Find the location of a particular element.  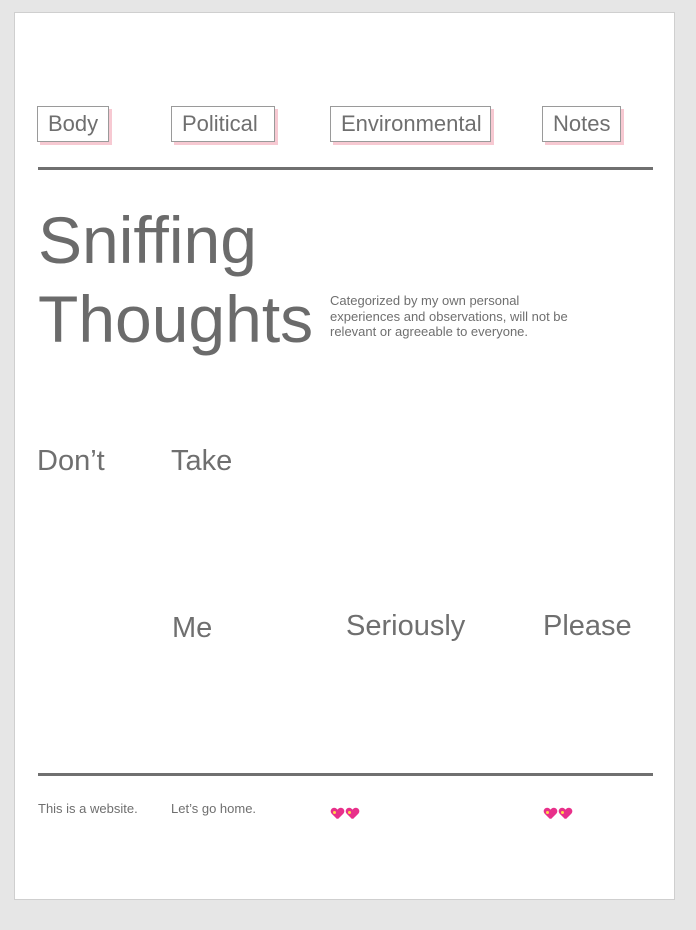

nav-notes-button: Notes is located at coordinates (582, 124).